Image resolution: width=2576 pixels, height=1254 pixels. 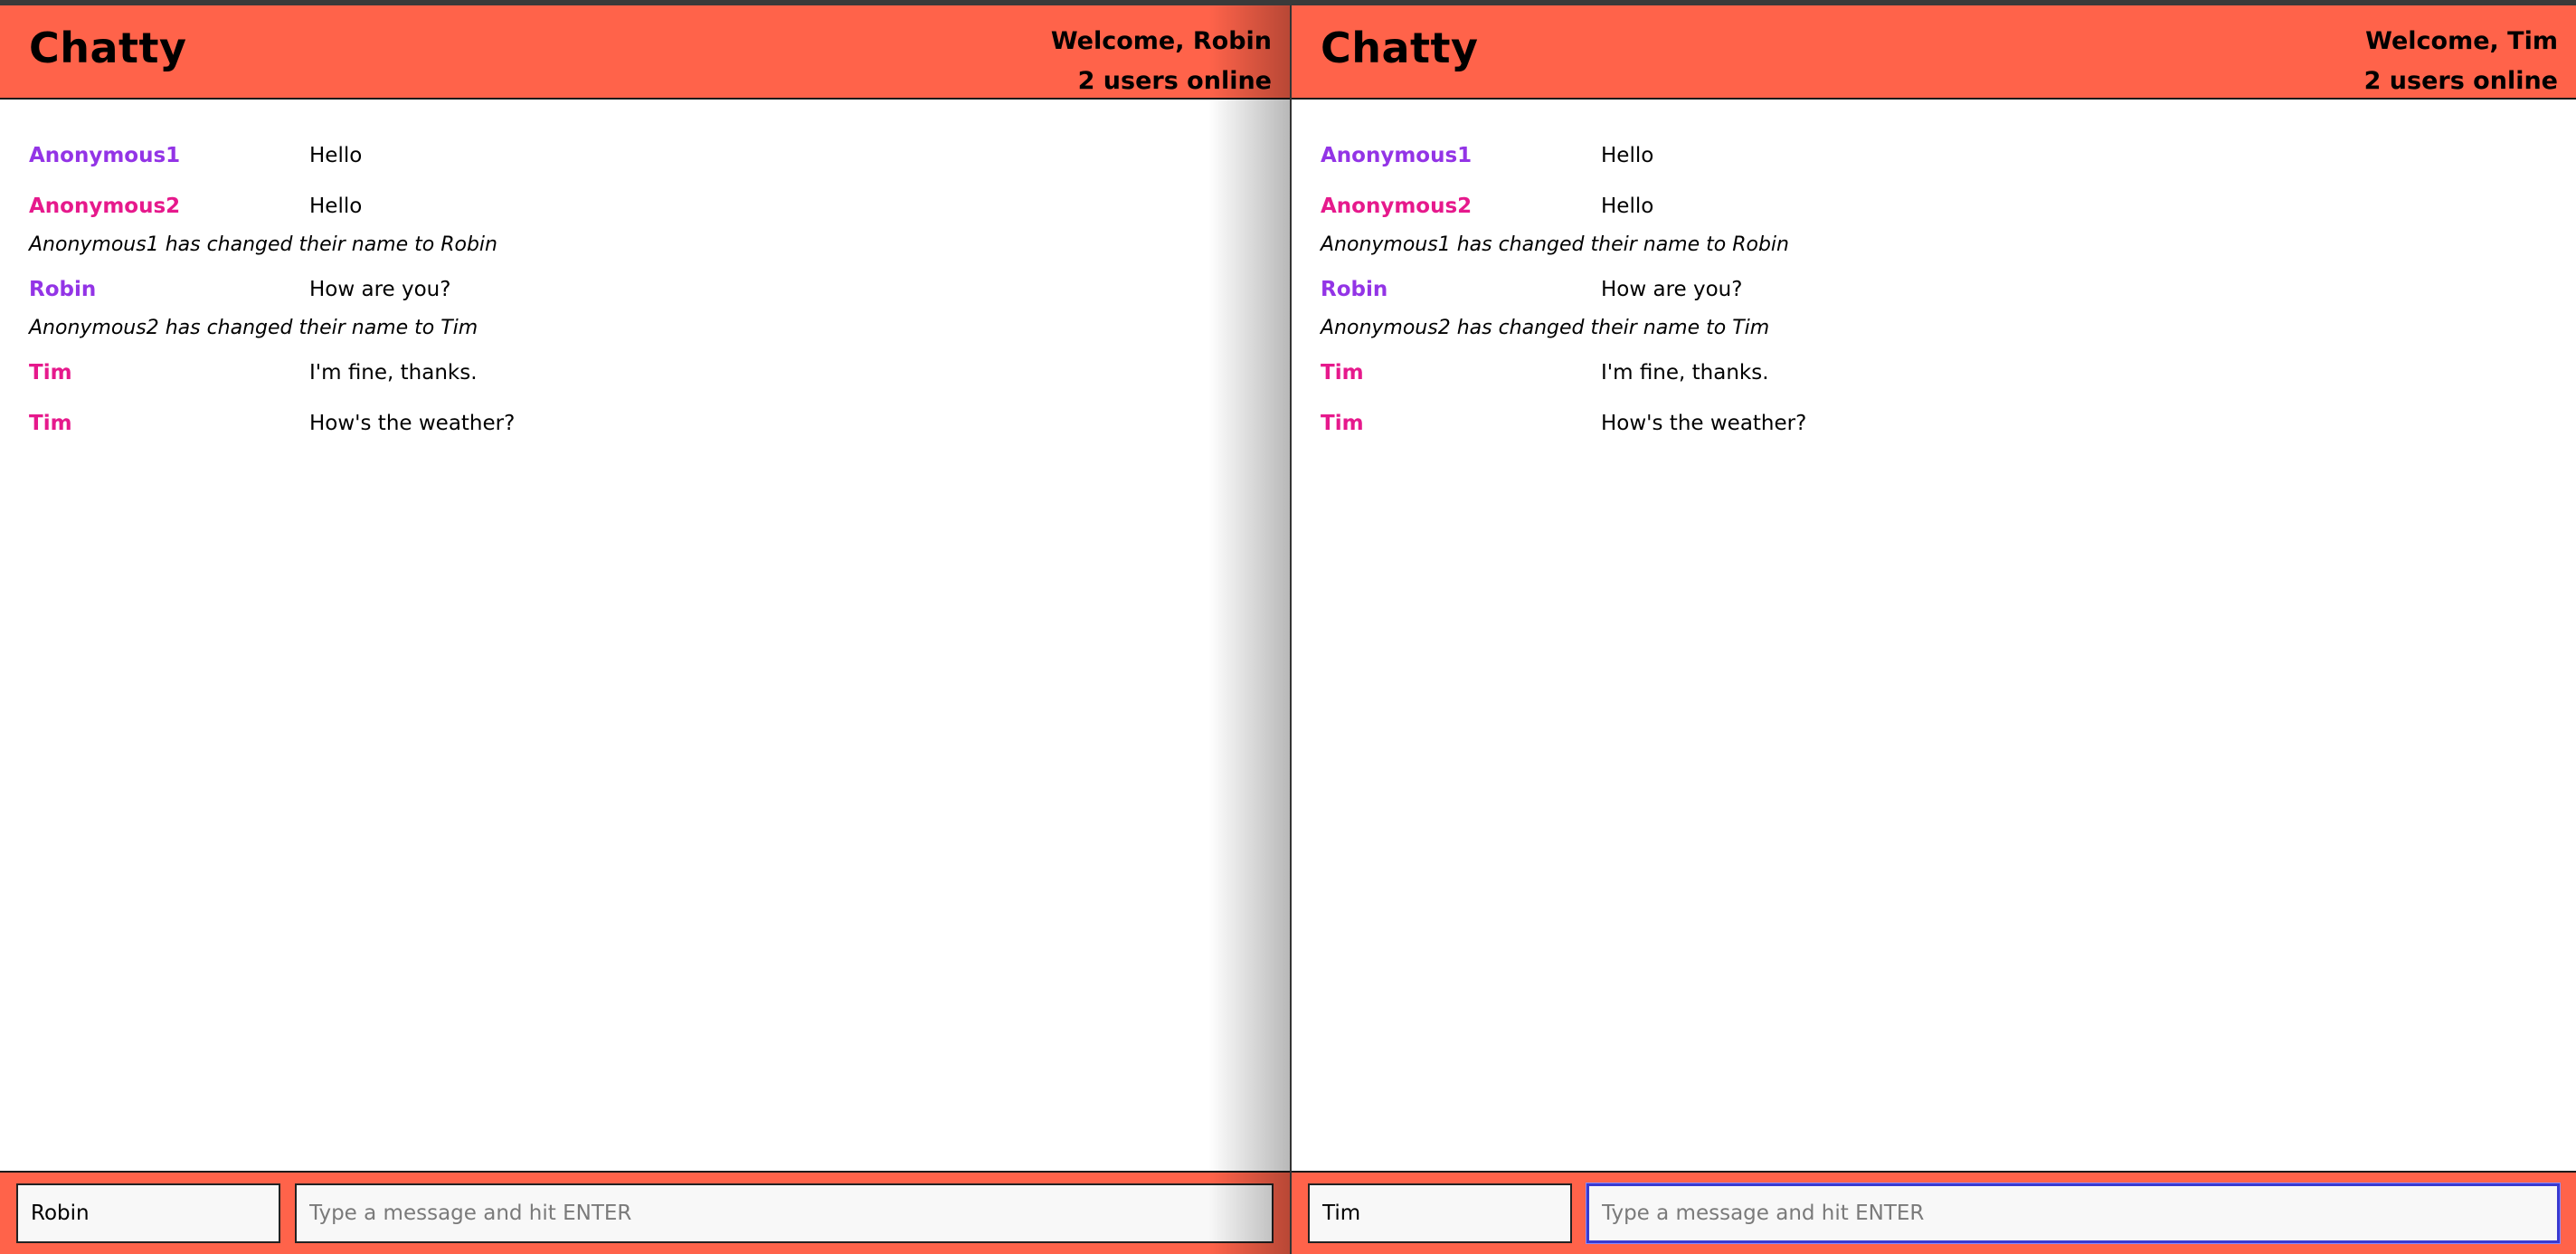 What do you see at coordinates (2461, 62) in the screenshot?
I see `nav-info: Welcome, Tim 2 users online` at bounding box center [2461, 62].